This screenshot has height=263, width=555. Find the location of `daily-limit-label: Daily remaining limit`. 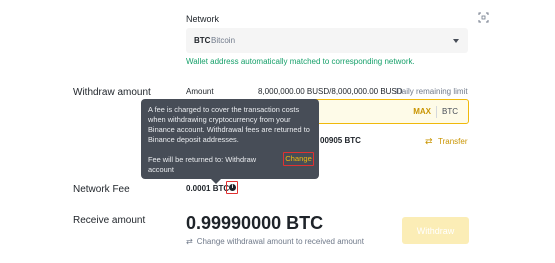

daily-limit-label: Daily remaining limit is located at coordinates (432, 91).